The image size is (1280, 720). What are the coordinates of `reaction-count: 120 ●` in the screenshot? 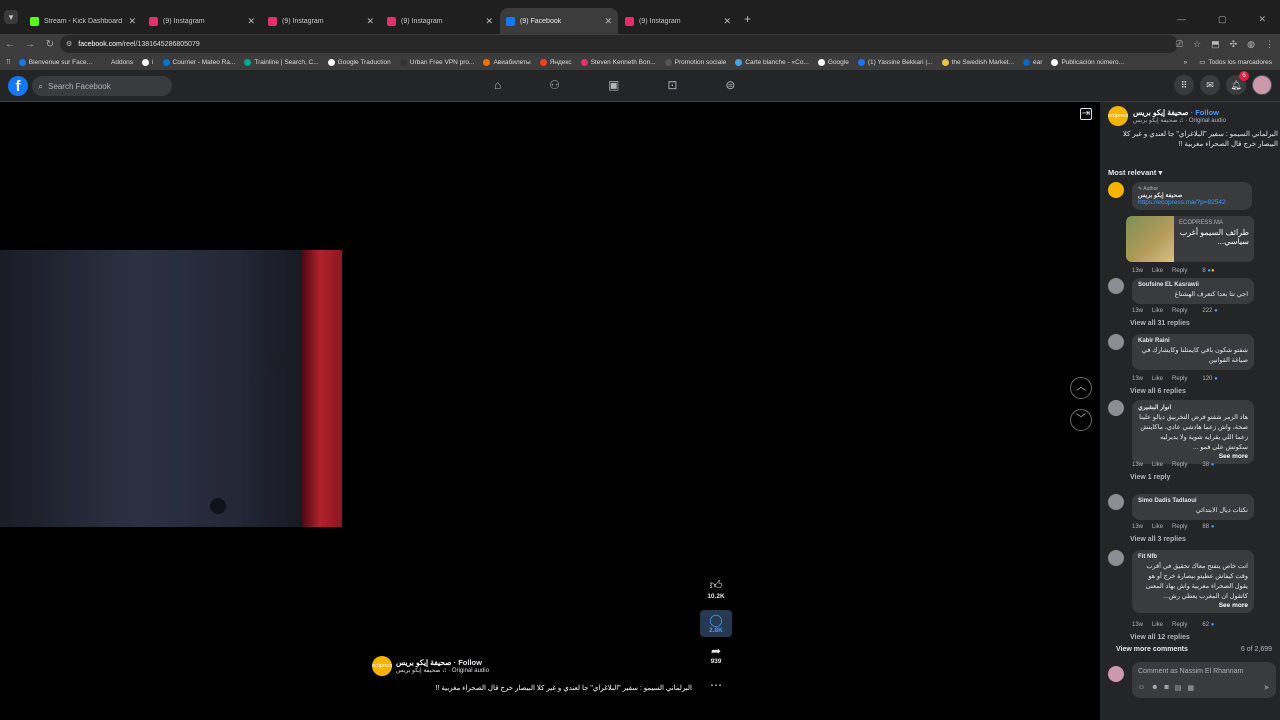 It's located at (1209, 379).